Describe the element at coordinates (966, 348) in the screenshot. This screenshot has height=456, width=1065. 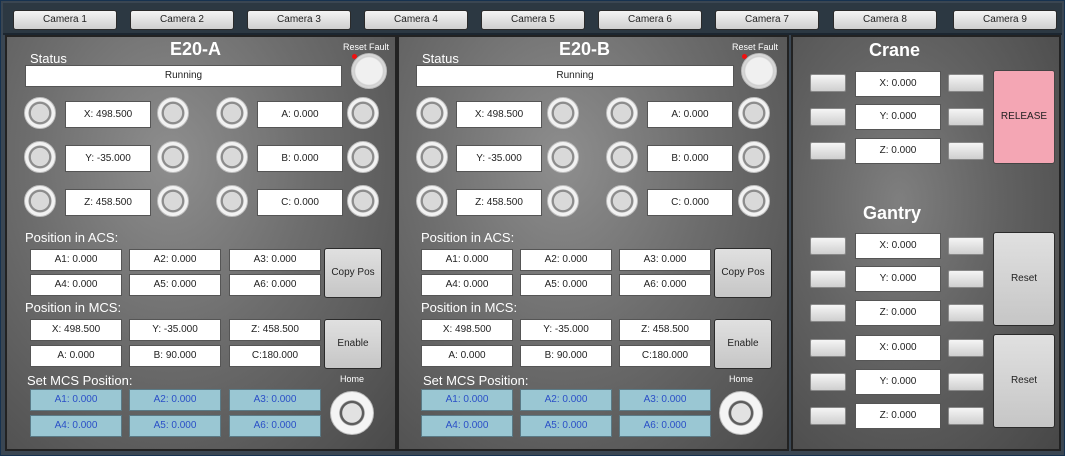
I see `gantry-2-x-plus-button` at that location.